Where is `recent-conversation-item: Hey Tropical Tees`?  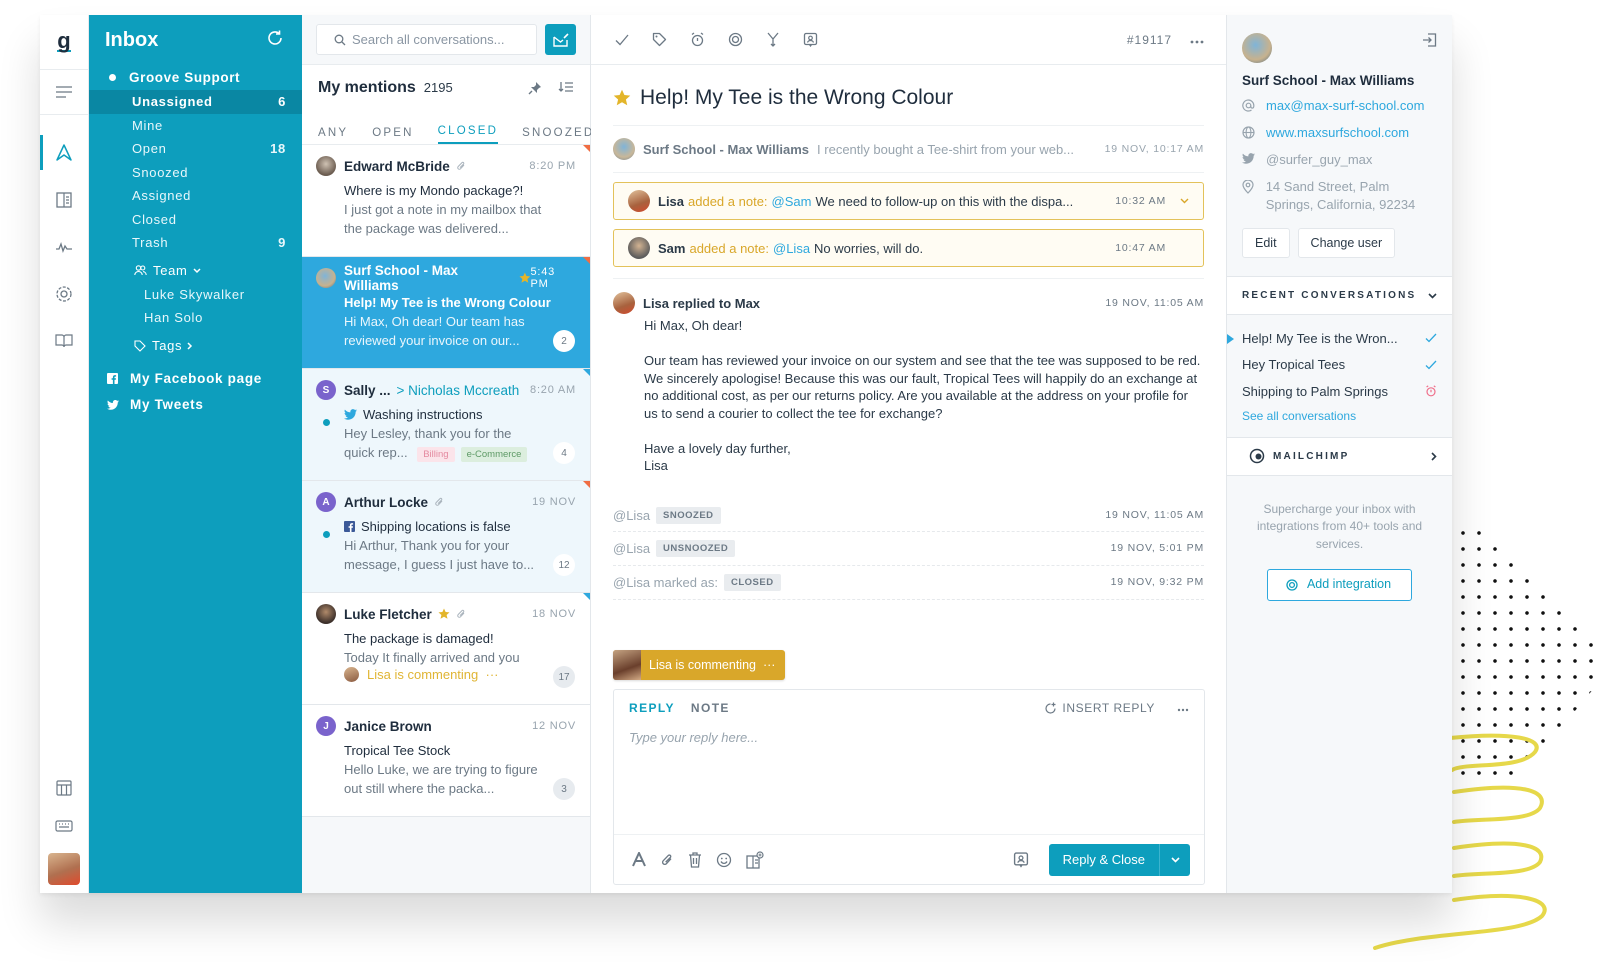 recent-conversation-item: Hey Tropical Tees is located at coordinates (1339, 365).